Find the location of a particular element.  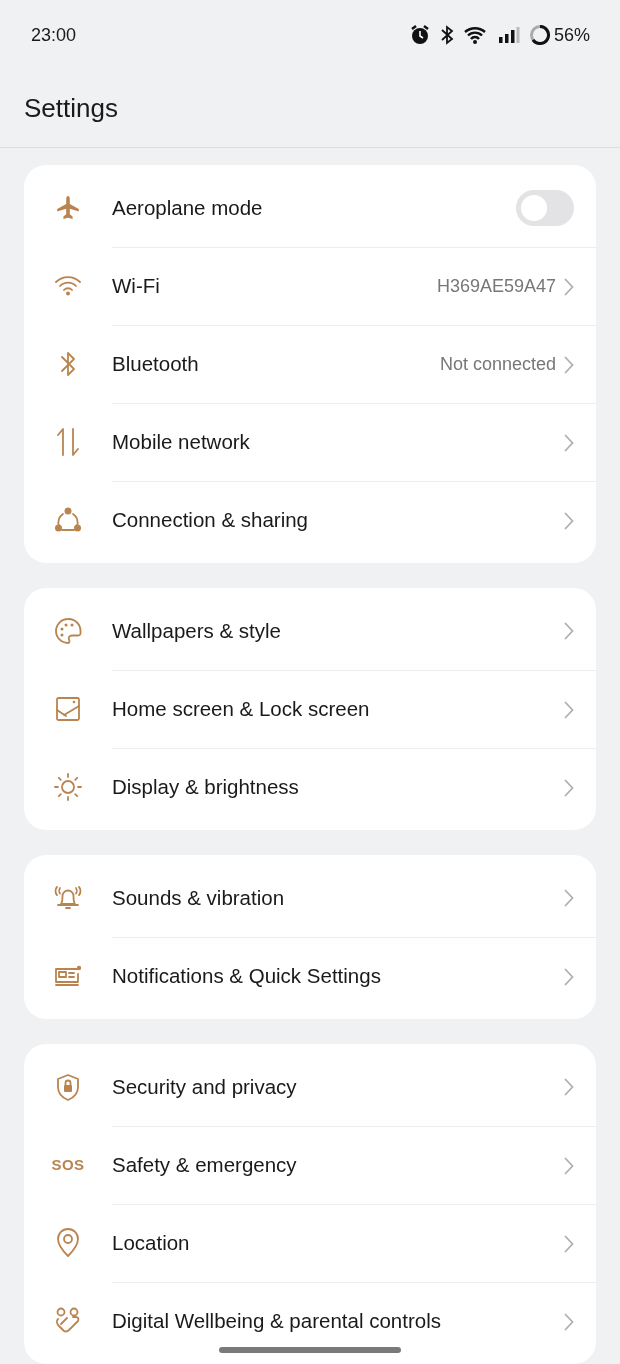

image-frame-icon is located at coordinates (68, 709).